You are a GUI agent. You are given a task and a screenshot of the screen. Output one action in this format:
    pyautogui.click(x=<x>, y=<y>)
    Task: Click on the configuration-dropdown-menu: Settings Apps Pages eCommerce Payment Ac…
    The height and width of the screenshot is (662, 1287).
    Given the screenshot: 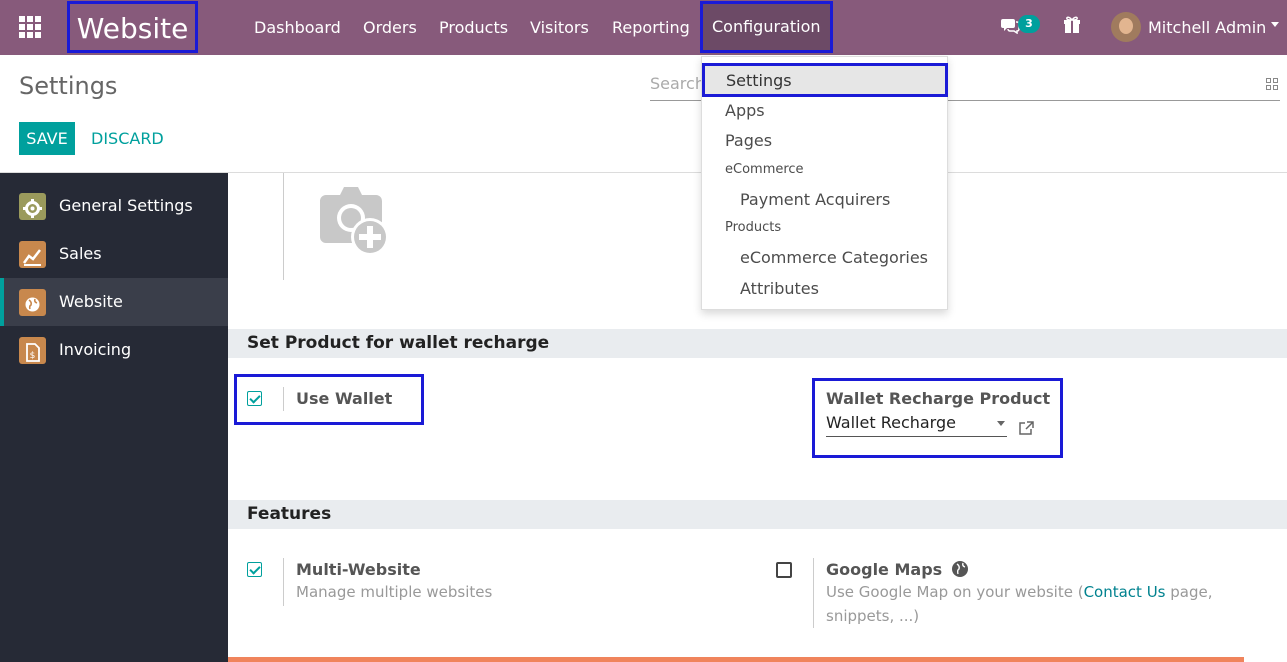 What is the action you would take?
    pyautogui.click(x=824, y=183)
    